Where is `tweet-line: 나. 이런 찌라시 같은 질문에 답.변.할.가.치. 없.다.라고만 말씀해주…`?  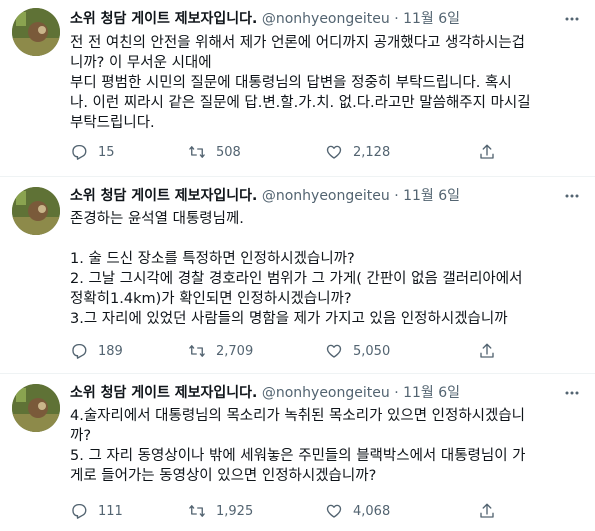 tweet-line: 나. 이런 찌라시 같은 질문에 답.변.할.가.치. 없.다.라고만 말씀해주… is located at coordinates (300, 103).